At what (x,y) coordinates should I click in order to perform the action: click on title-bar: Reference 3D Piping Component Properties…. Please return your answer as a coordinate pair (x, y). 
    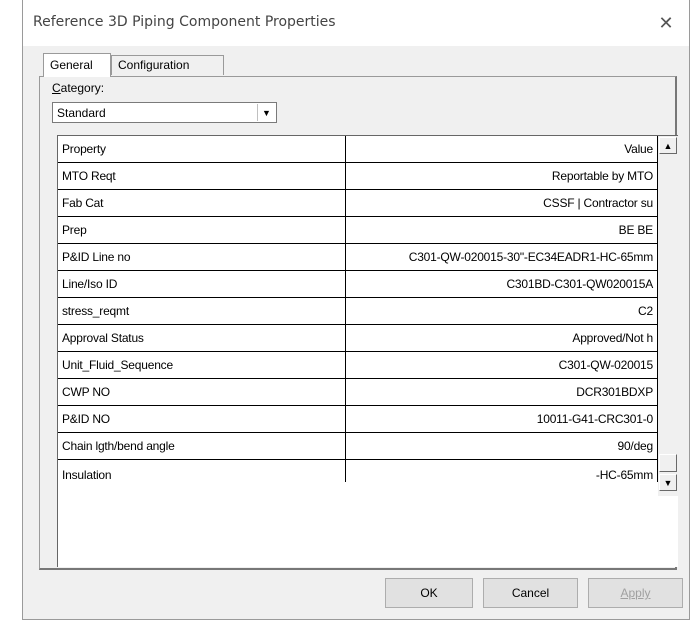
    Looking at the image, I should click on (356, 23).